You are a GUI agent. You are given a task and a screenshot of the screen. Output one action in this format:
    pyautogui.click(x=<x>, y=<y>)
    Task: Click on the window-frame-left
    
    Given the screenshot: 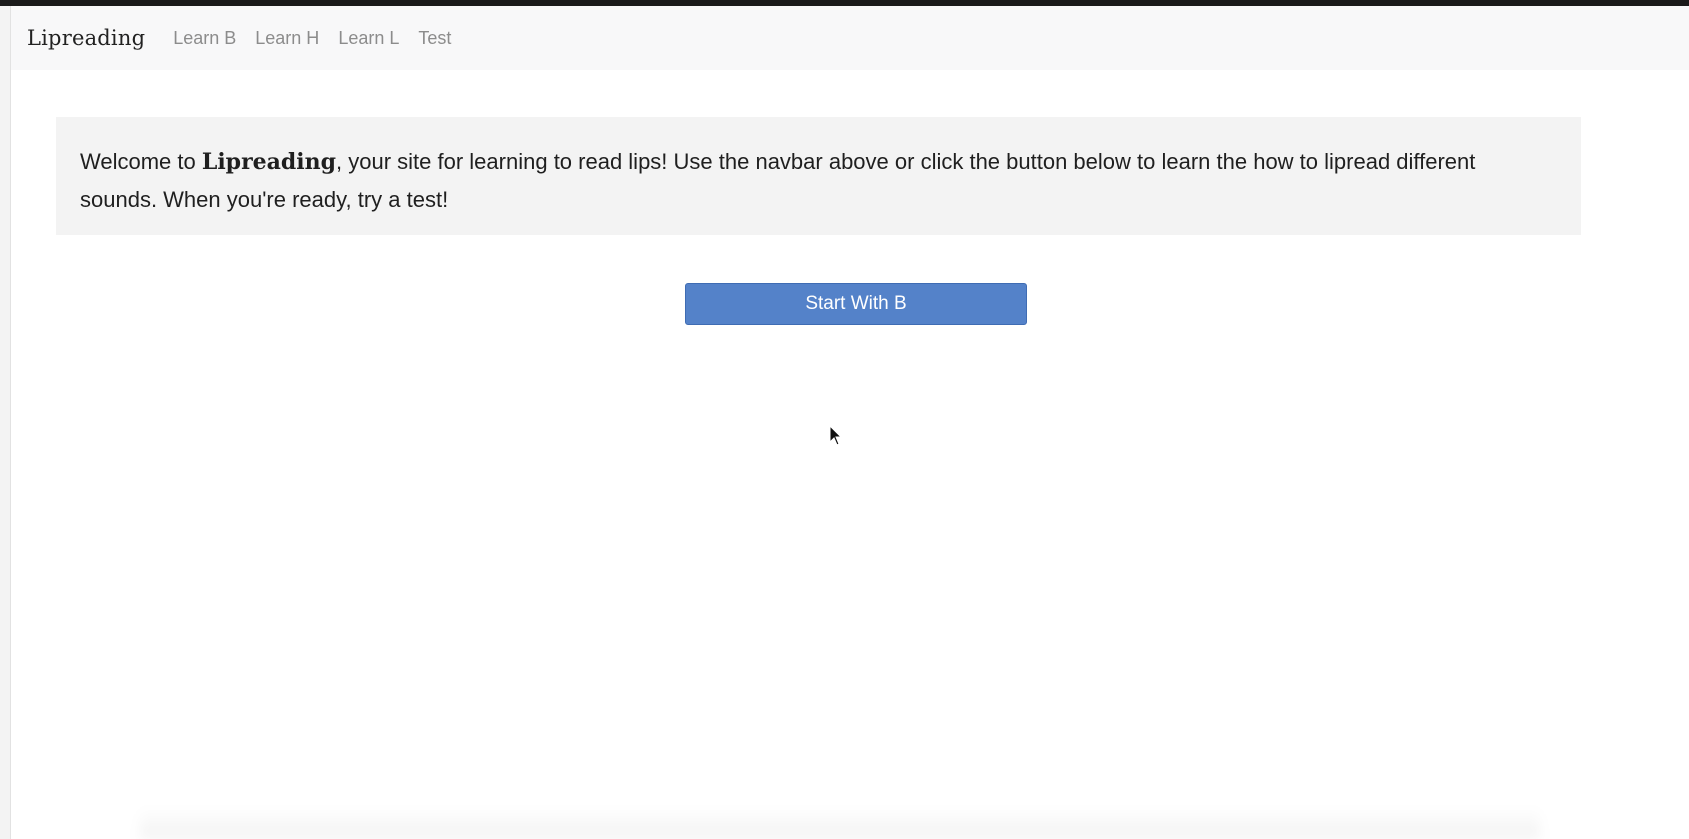 What is the action you would take?
    pyautogui.click(x=5, y=422)
    